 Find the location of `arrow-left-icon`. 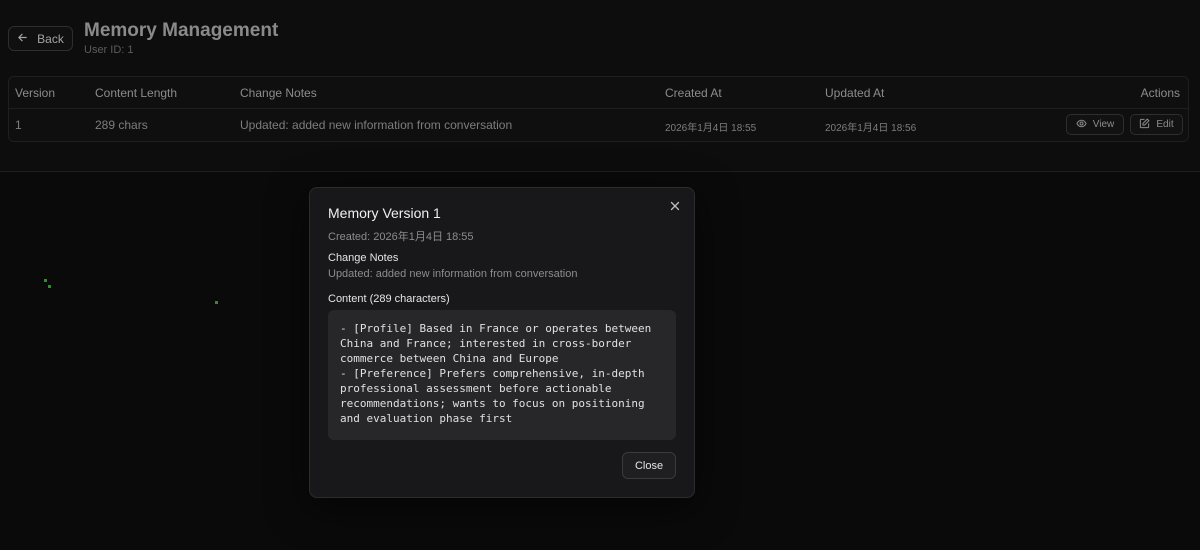

arrow-left-icon is located at coordinates (22, 39).